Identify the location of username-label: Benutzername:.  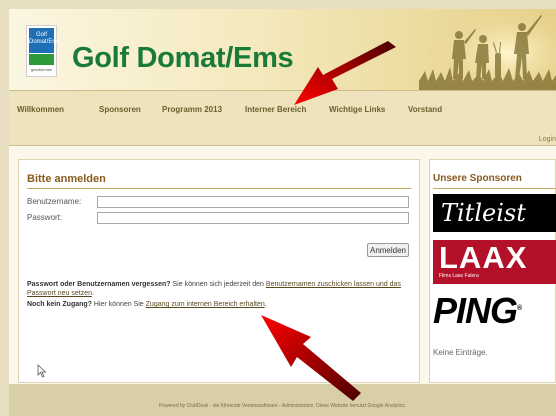
(54, 201).